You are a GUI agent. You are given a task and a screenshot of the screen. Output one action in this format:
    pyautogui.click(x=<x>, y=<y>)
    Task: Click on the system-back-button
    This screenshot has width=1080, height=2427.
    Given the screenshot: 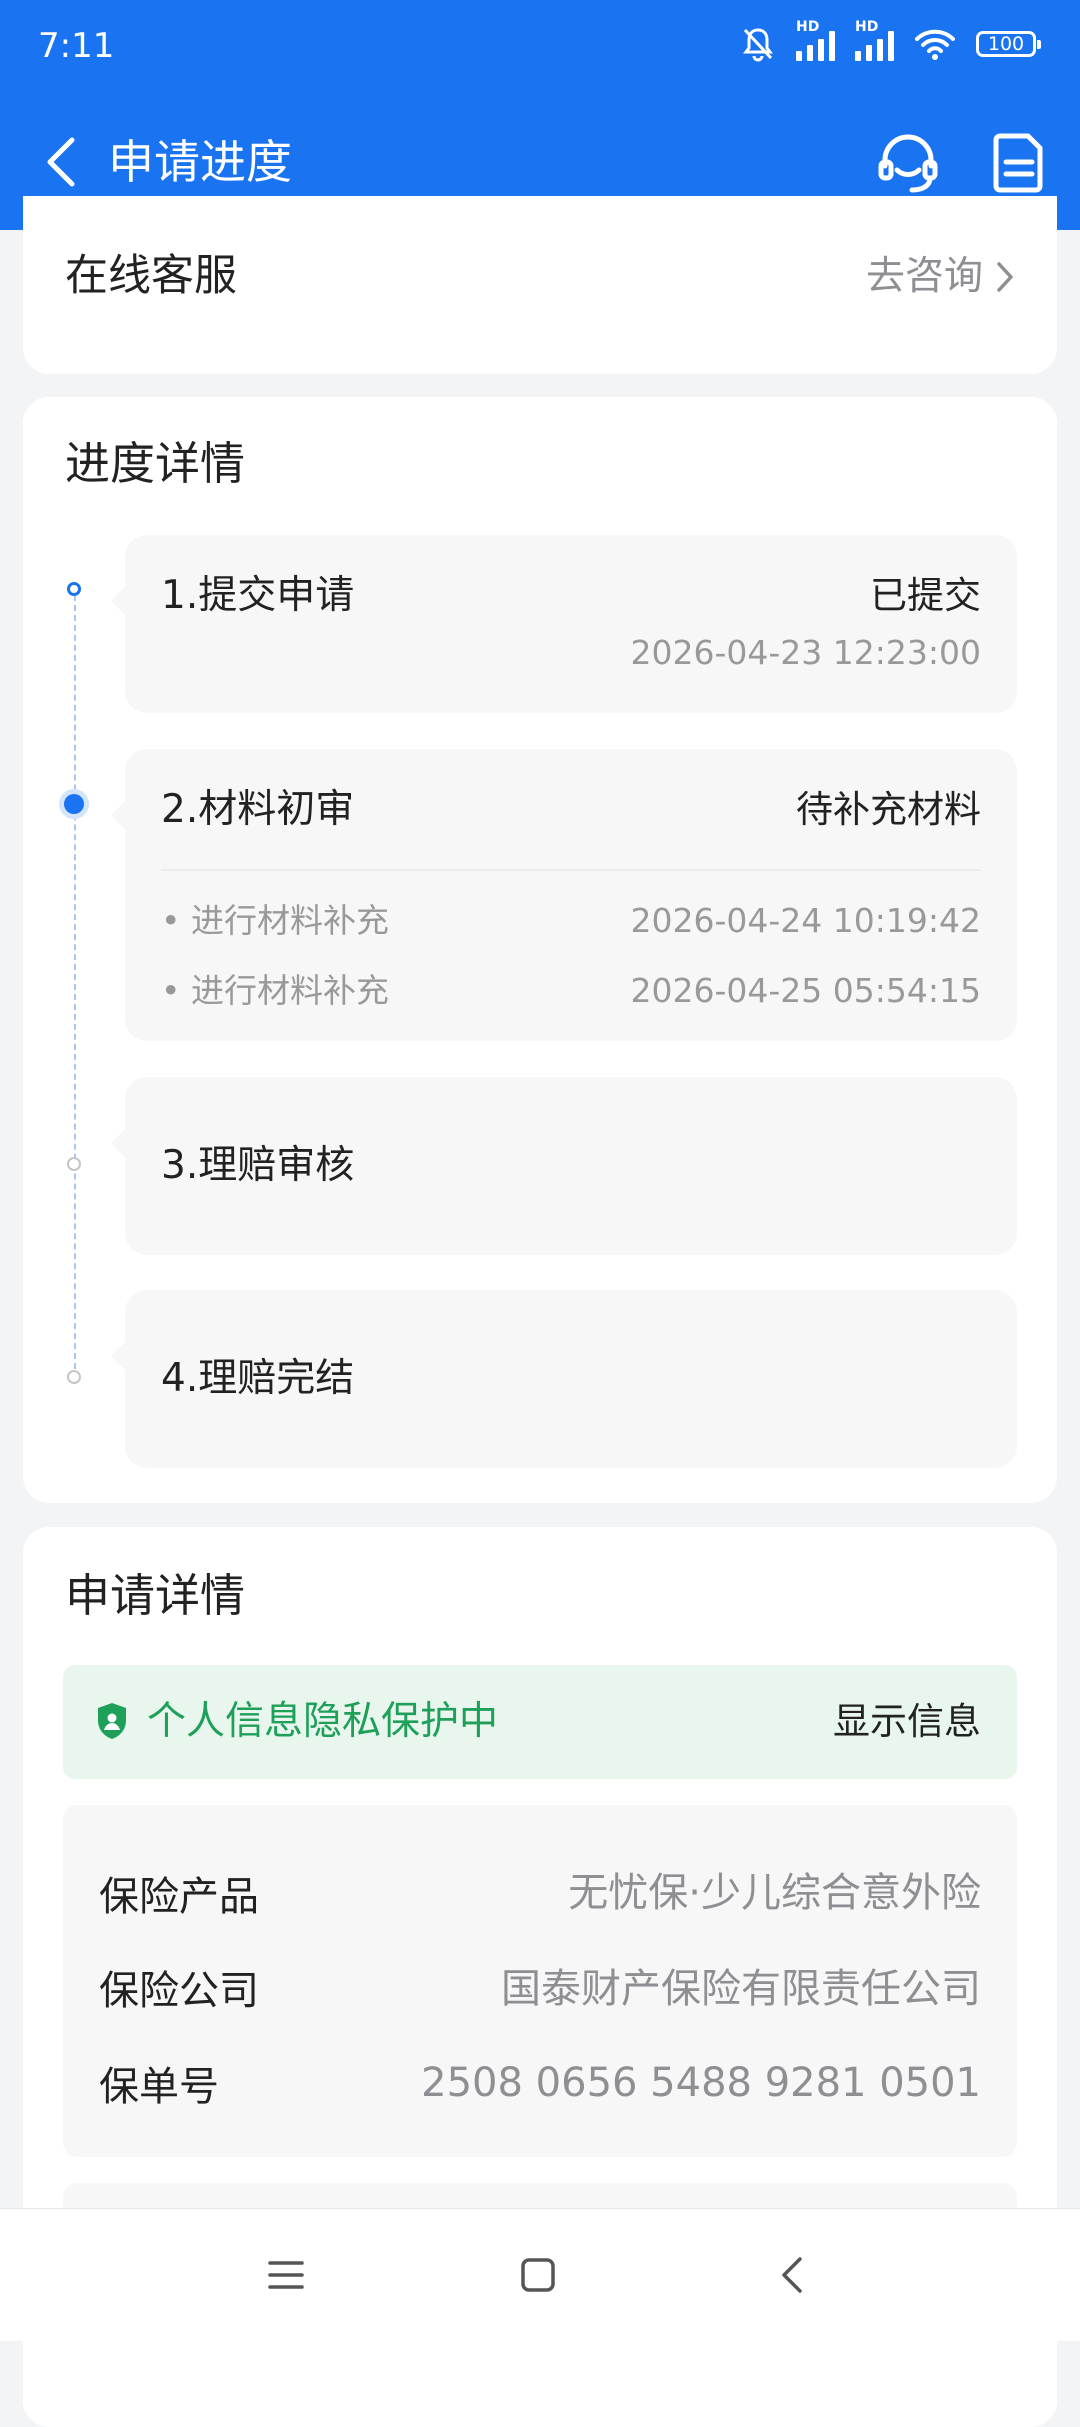 What is the action you would take?
    pyautogui.click(x=792, y=2275)
    